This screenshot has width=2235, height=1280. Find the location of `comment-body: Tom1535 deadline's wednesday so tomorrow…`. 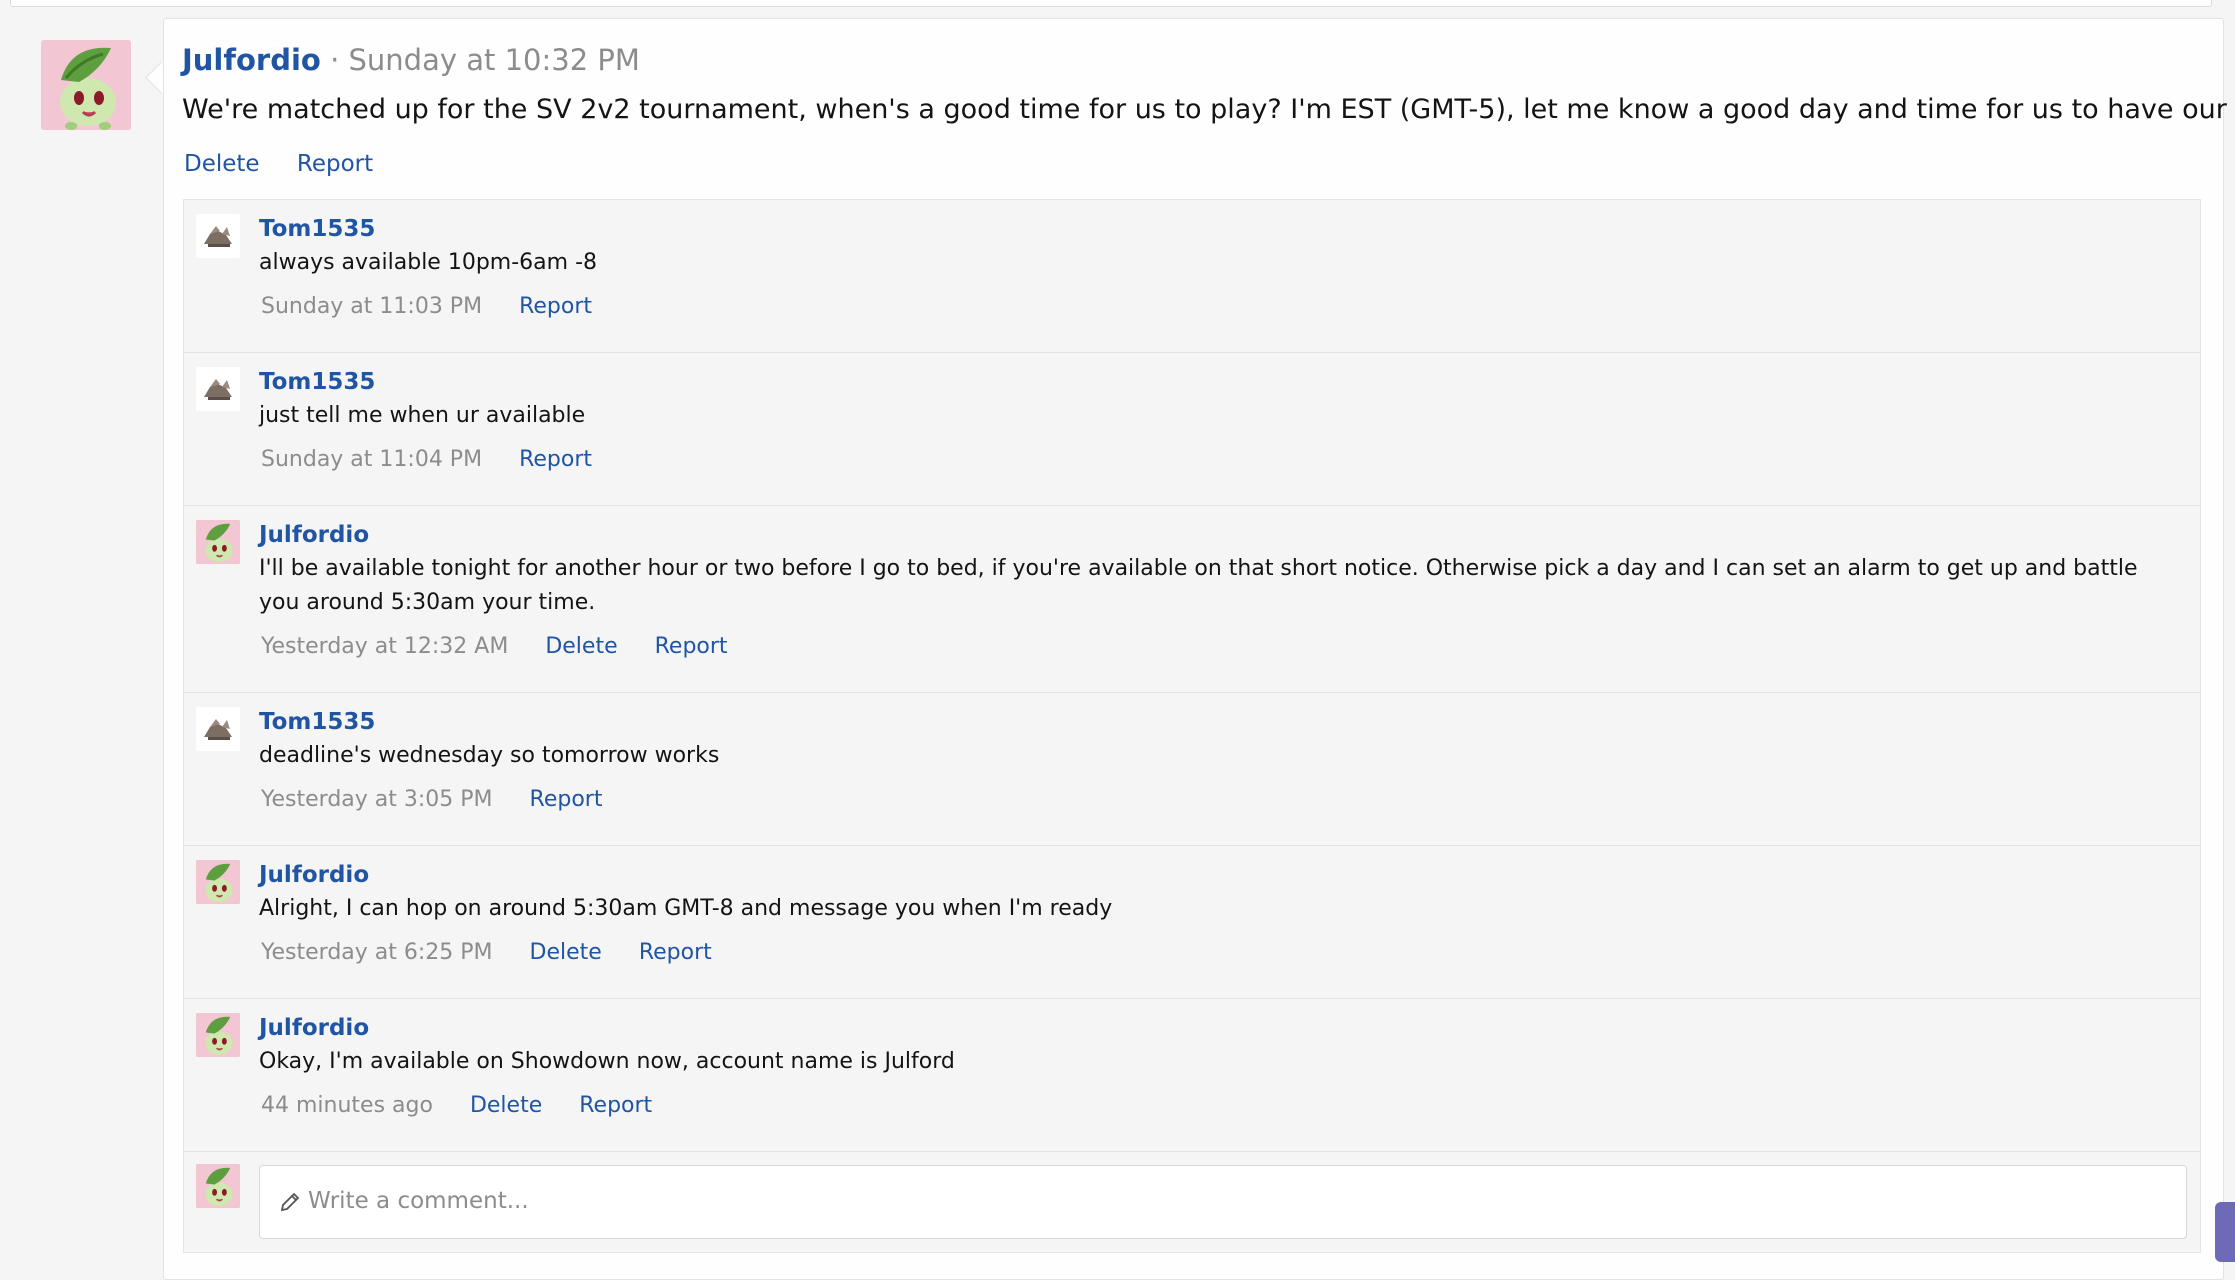

comment-body: Tom1535 deadline's wednesday so tomorrow… is located at coordinates (1209, 759).